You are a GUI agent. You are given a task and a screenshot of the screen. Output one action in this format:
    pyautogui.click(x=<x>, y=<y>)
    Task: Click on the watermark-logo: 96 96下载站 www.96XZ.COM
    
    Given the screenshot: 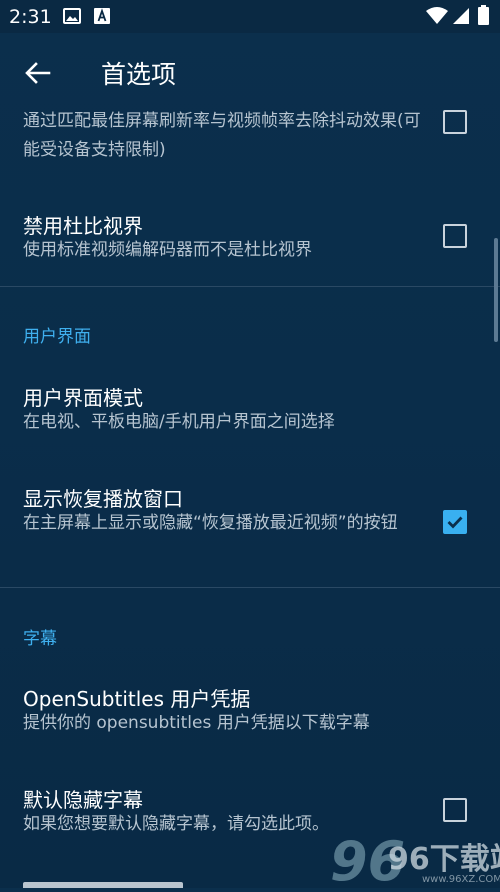 What is the action you would take?
    pyautogui.click(x=415, y=861)
    